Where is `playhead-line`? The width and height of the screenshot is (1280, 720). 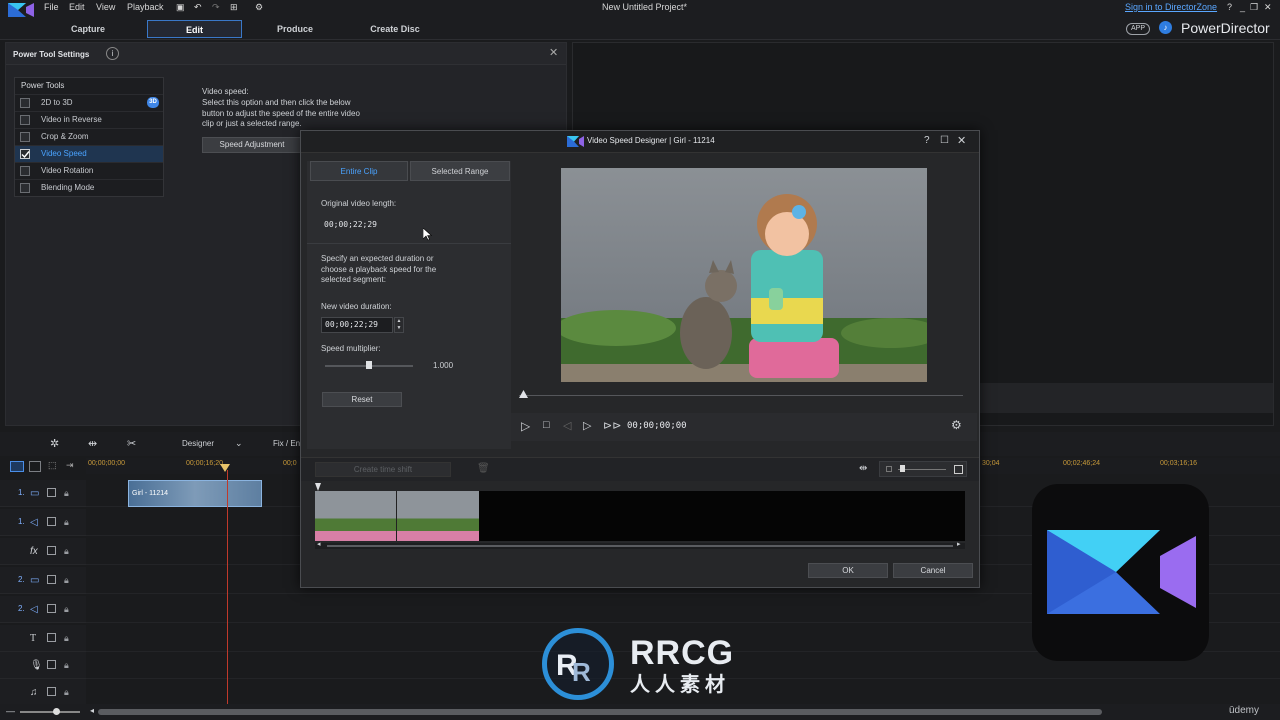 playhead-line is located at coordinates (227, 587).